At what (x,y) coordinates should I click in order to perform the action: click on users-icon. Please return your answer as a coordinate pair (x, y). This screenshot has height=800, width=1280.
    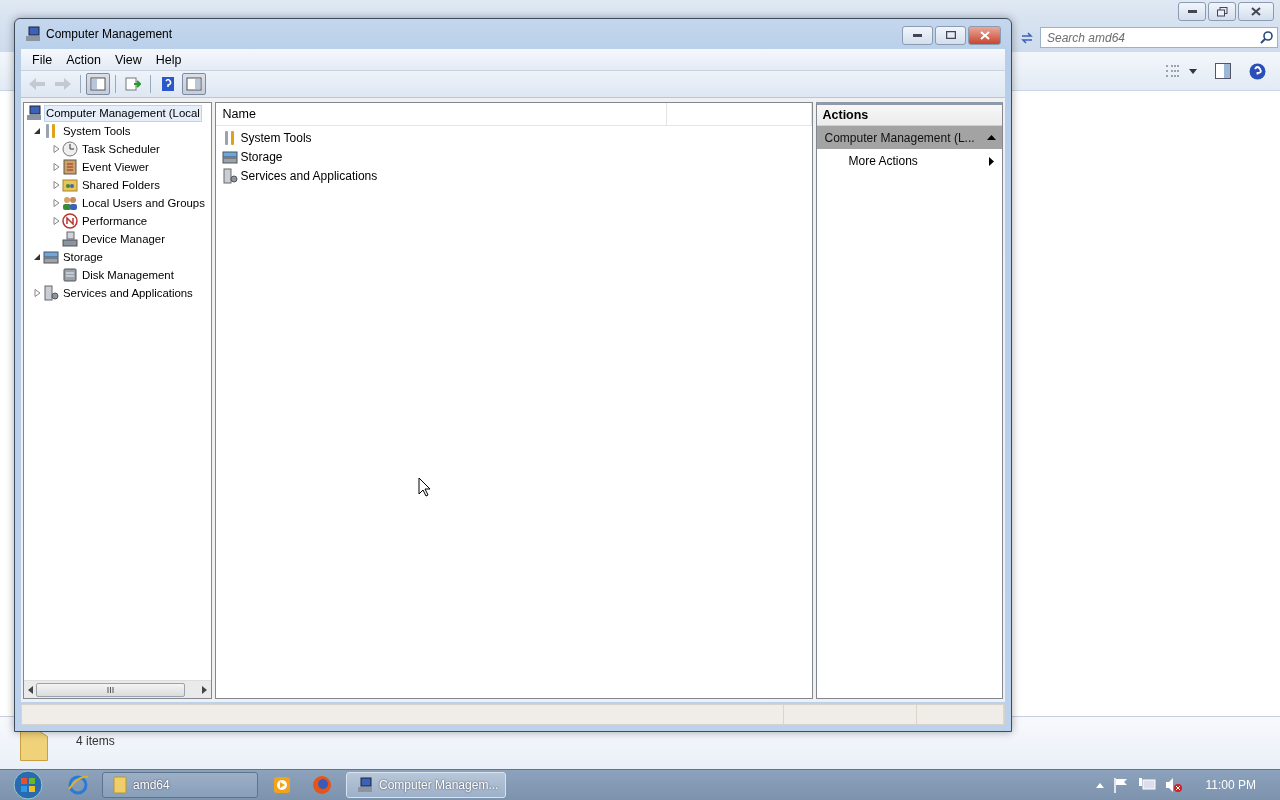
    Looking at the image, I should click on (70, 203).